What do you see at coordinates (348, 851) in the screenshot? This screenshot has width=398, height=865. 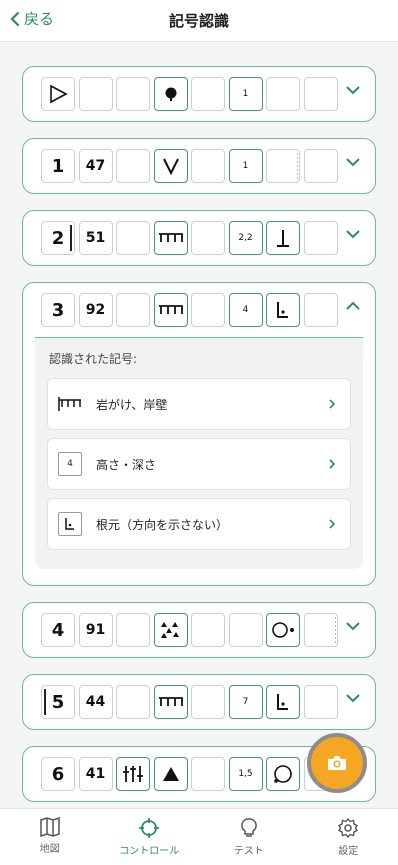 I see `tab-label: 設定` at bounding box center [348, 851].